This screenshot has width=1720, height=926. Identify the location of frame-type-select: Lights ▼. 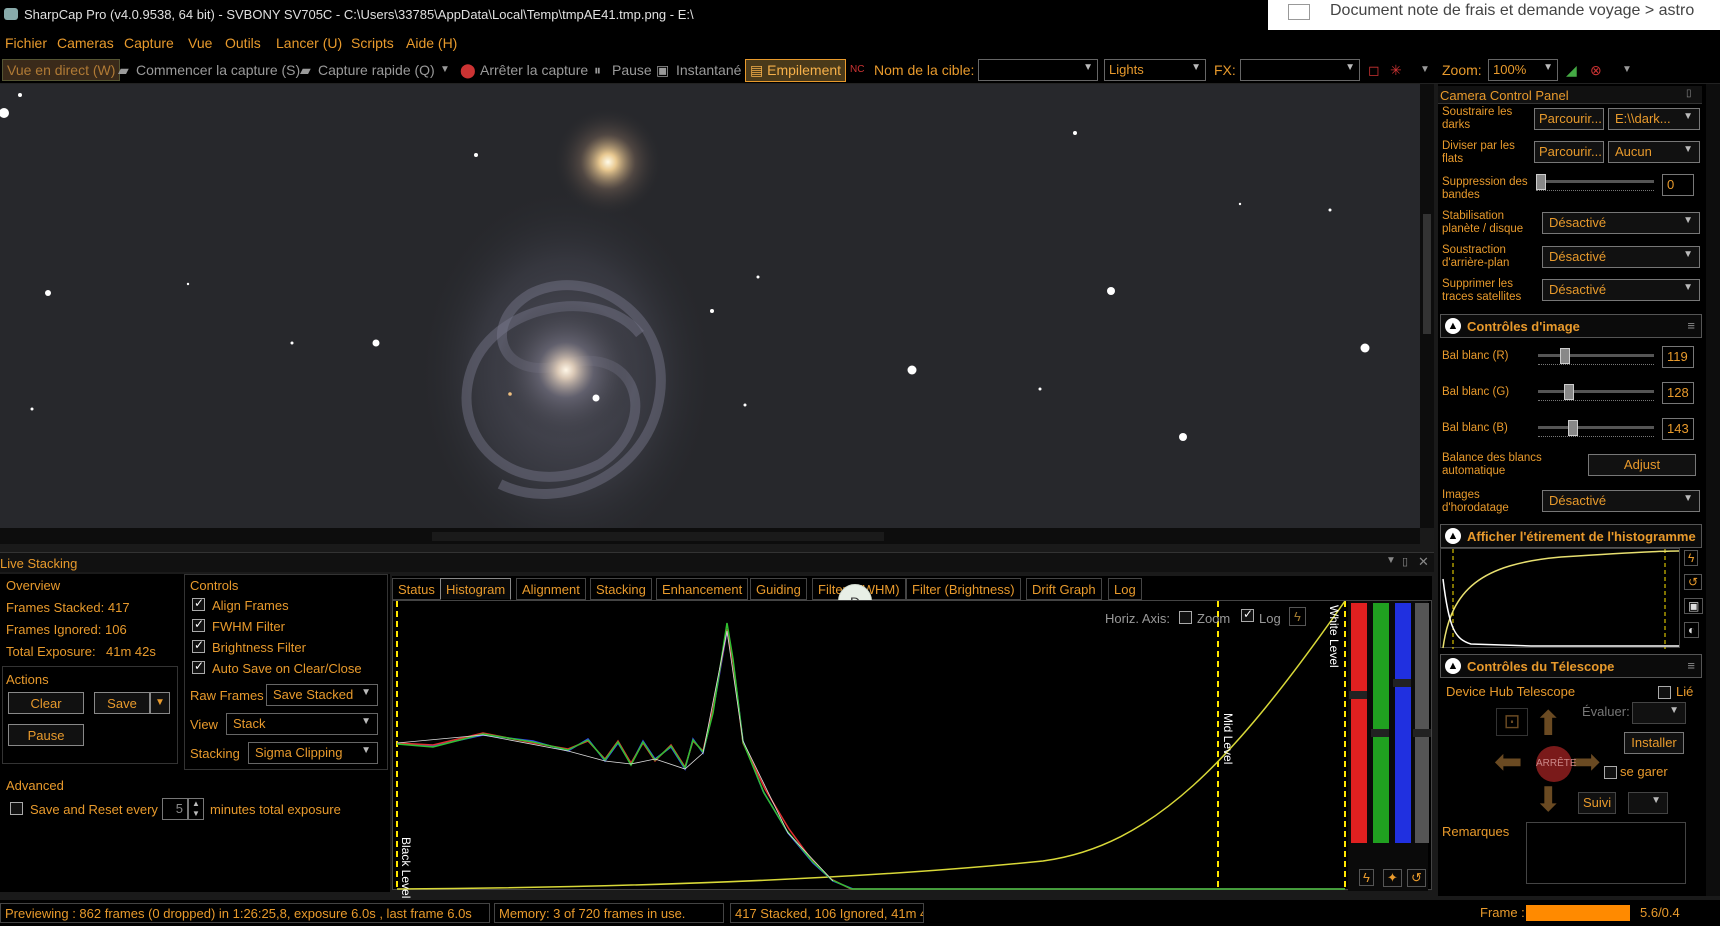
(1155, 70).